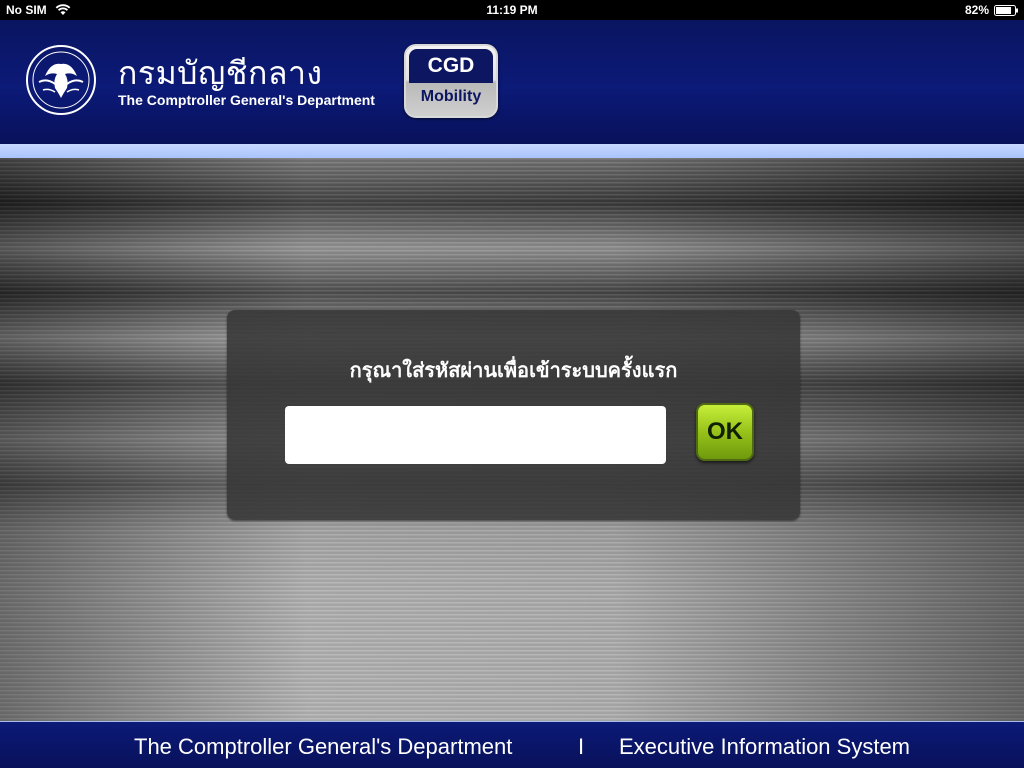 The image size is (1024, 768). What do you see at coordinates (512, 151) in the screenshot?
I see `header-divider` at bounding box center [512, 151].